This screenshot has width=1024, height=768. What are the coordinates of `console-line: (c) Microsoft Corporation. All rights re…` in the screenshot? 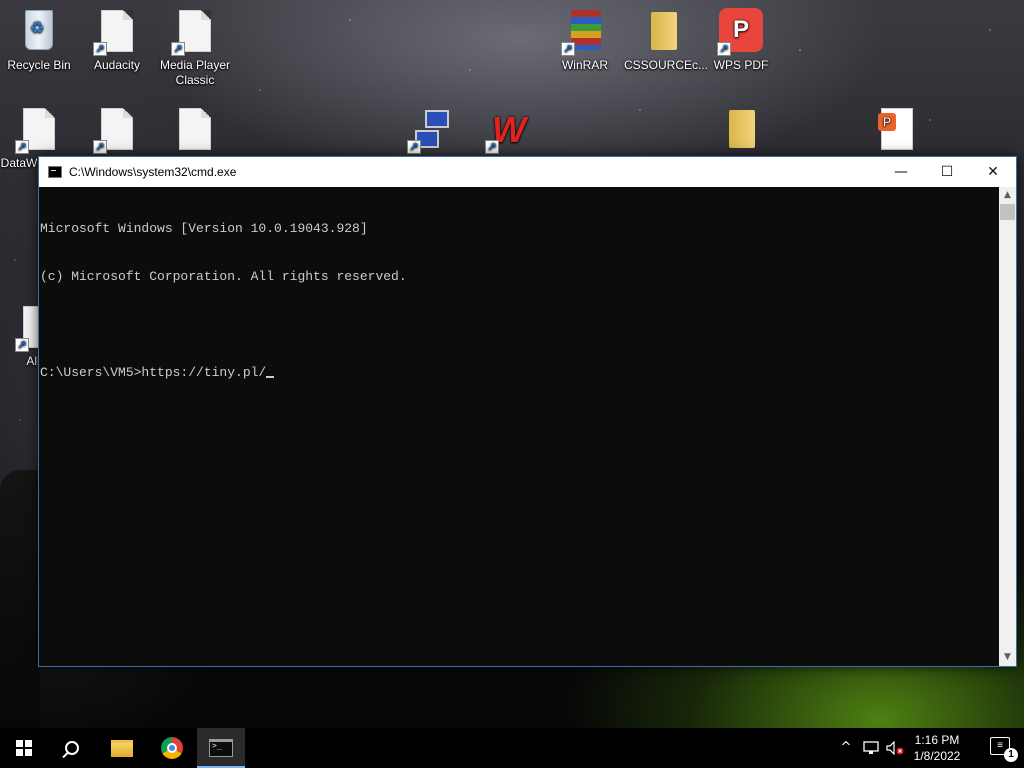 It's located at (223, 276).